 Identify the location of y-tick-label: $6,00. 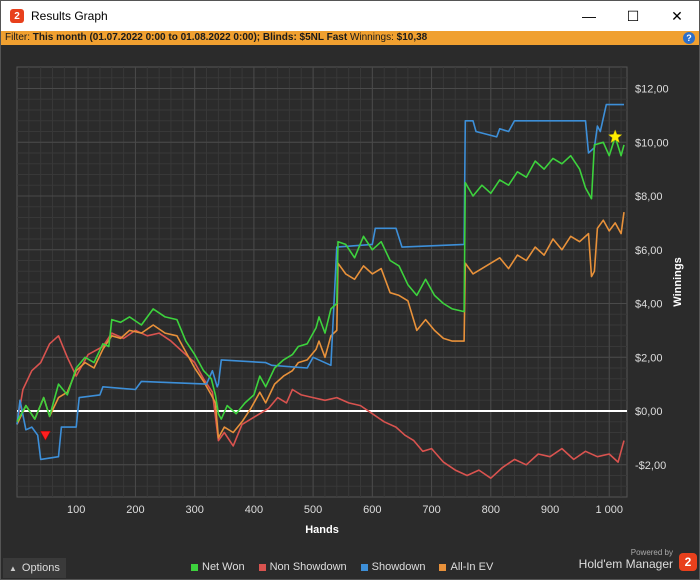
(649, 251).